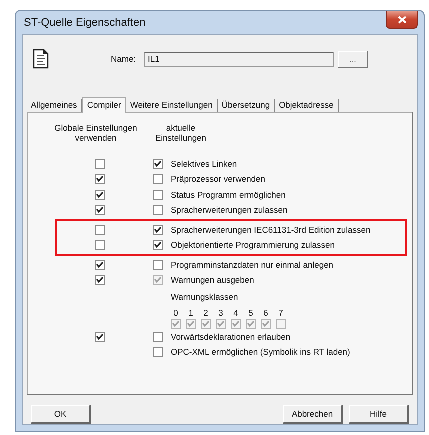 This screenshot has height=435, width=429. Describe the element at coordinates (104, 105) in the screenshot. I see `tab: Compiler` at that location.